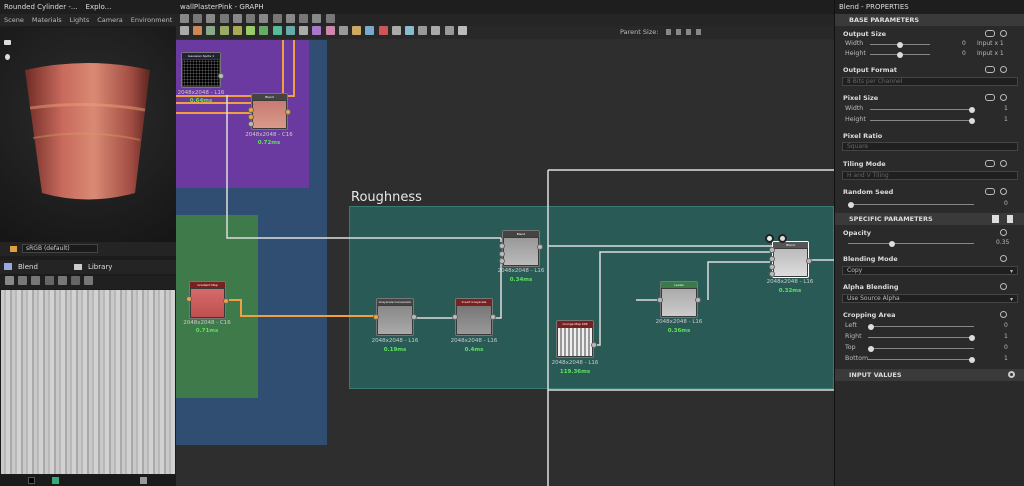  I want to click on specific-file-icon, so click(1010, 219).